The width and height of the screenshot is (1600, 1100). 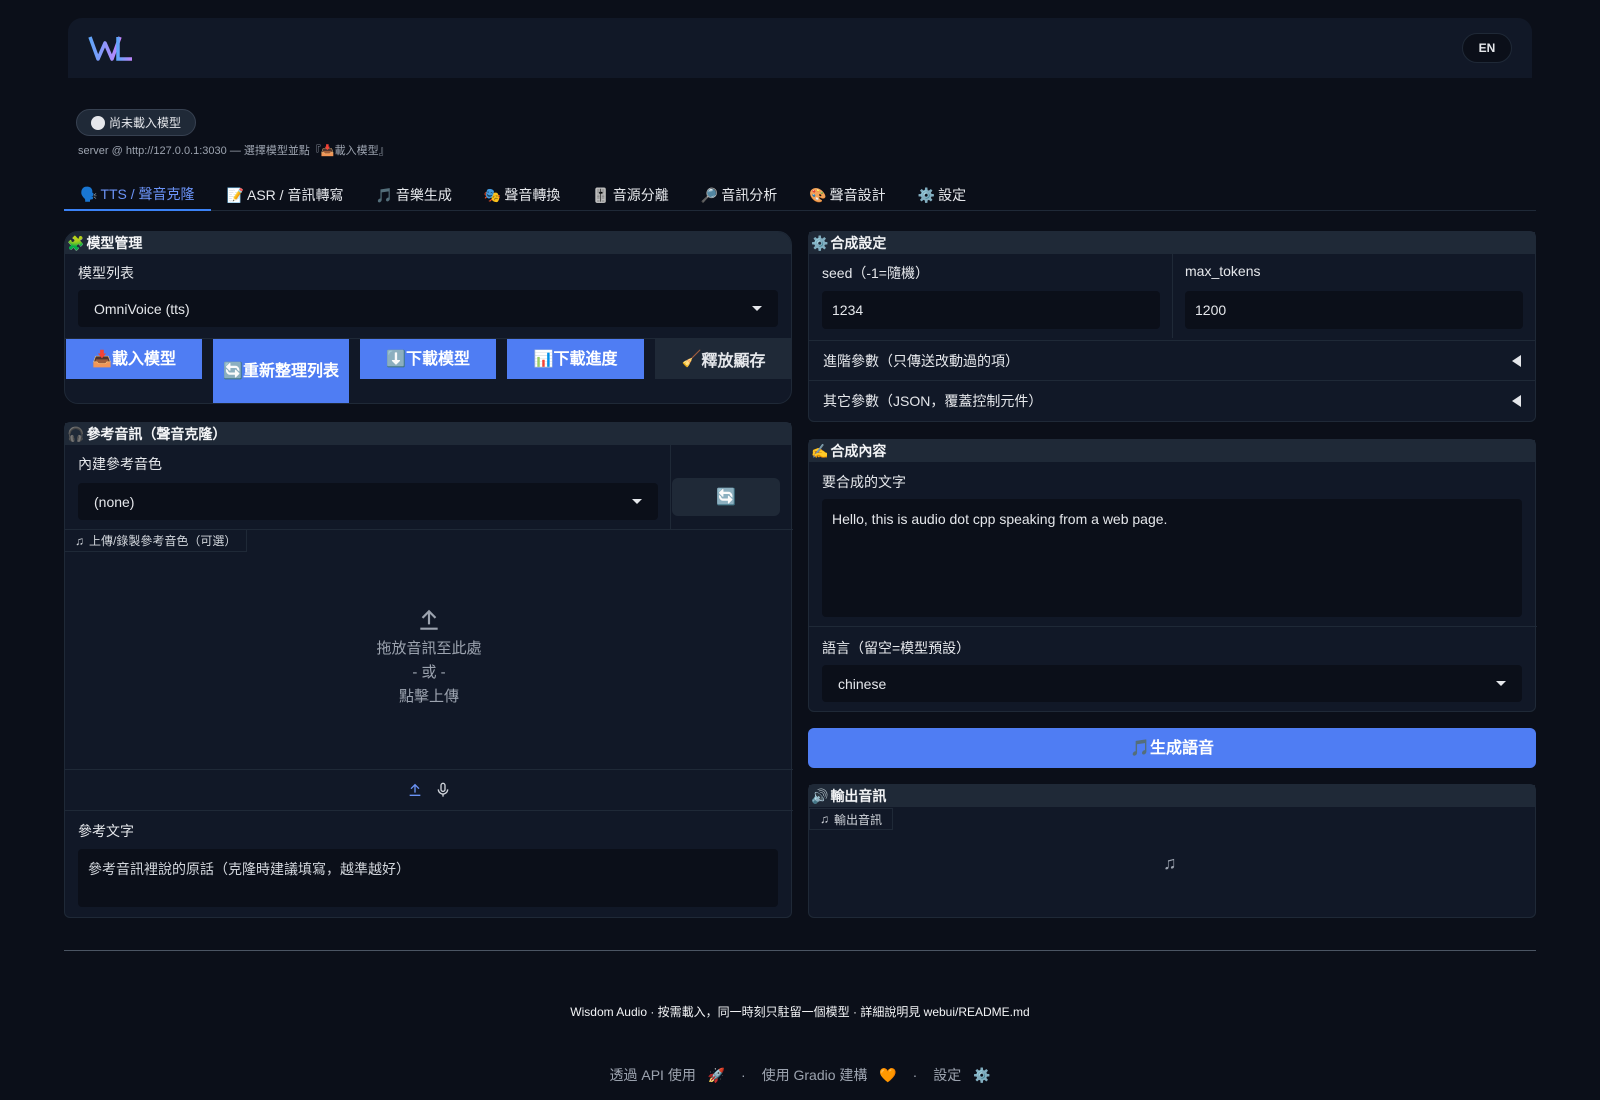 I want to click on accordion-label: 其它參數（JSON，覆蓋控制元件）, so click(x=933, y=400).